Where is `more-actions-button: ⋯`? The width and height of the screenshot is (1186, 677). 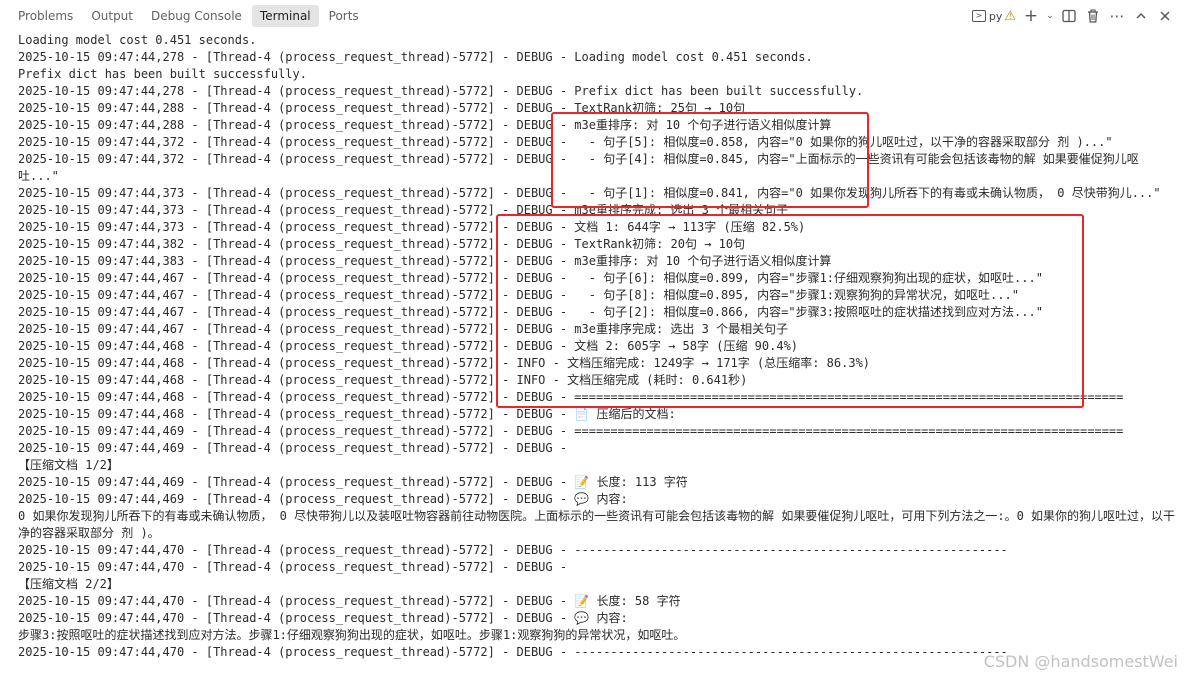
more-actions-button: ⋯ is located at coordinates (1117, 16).